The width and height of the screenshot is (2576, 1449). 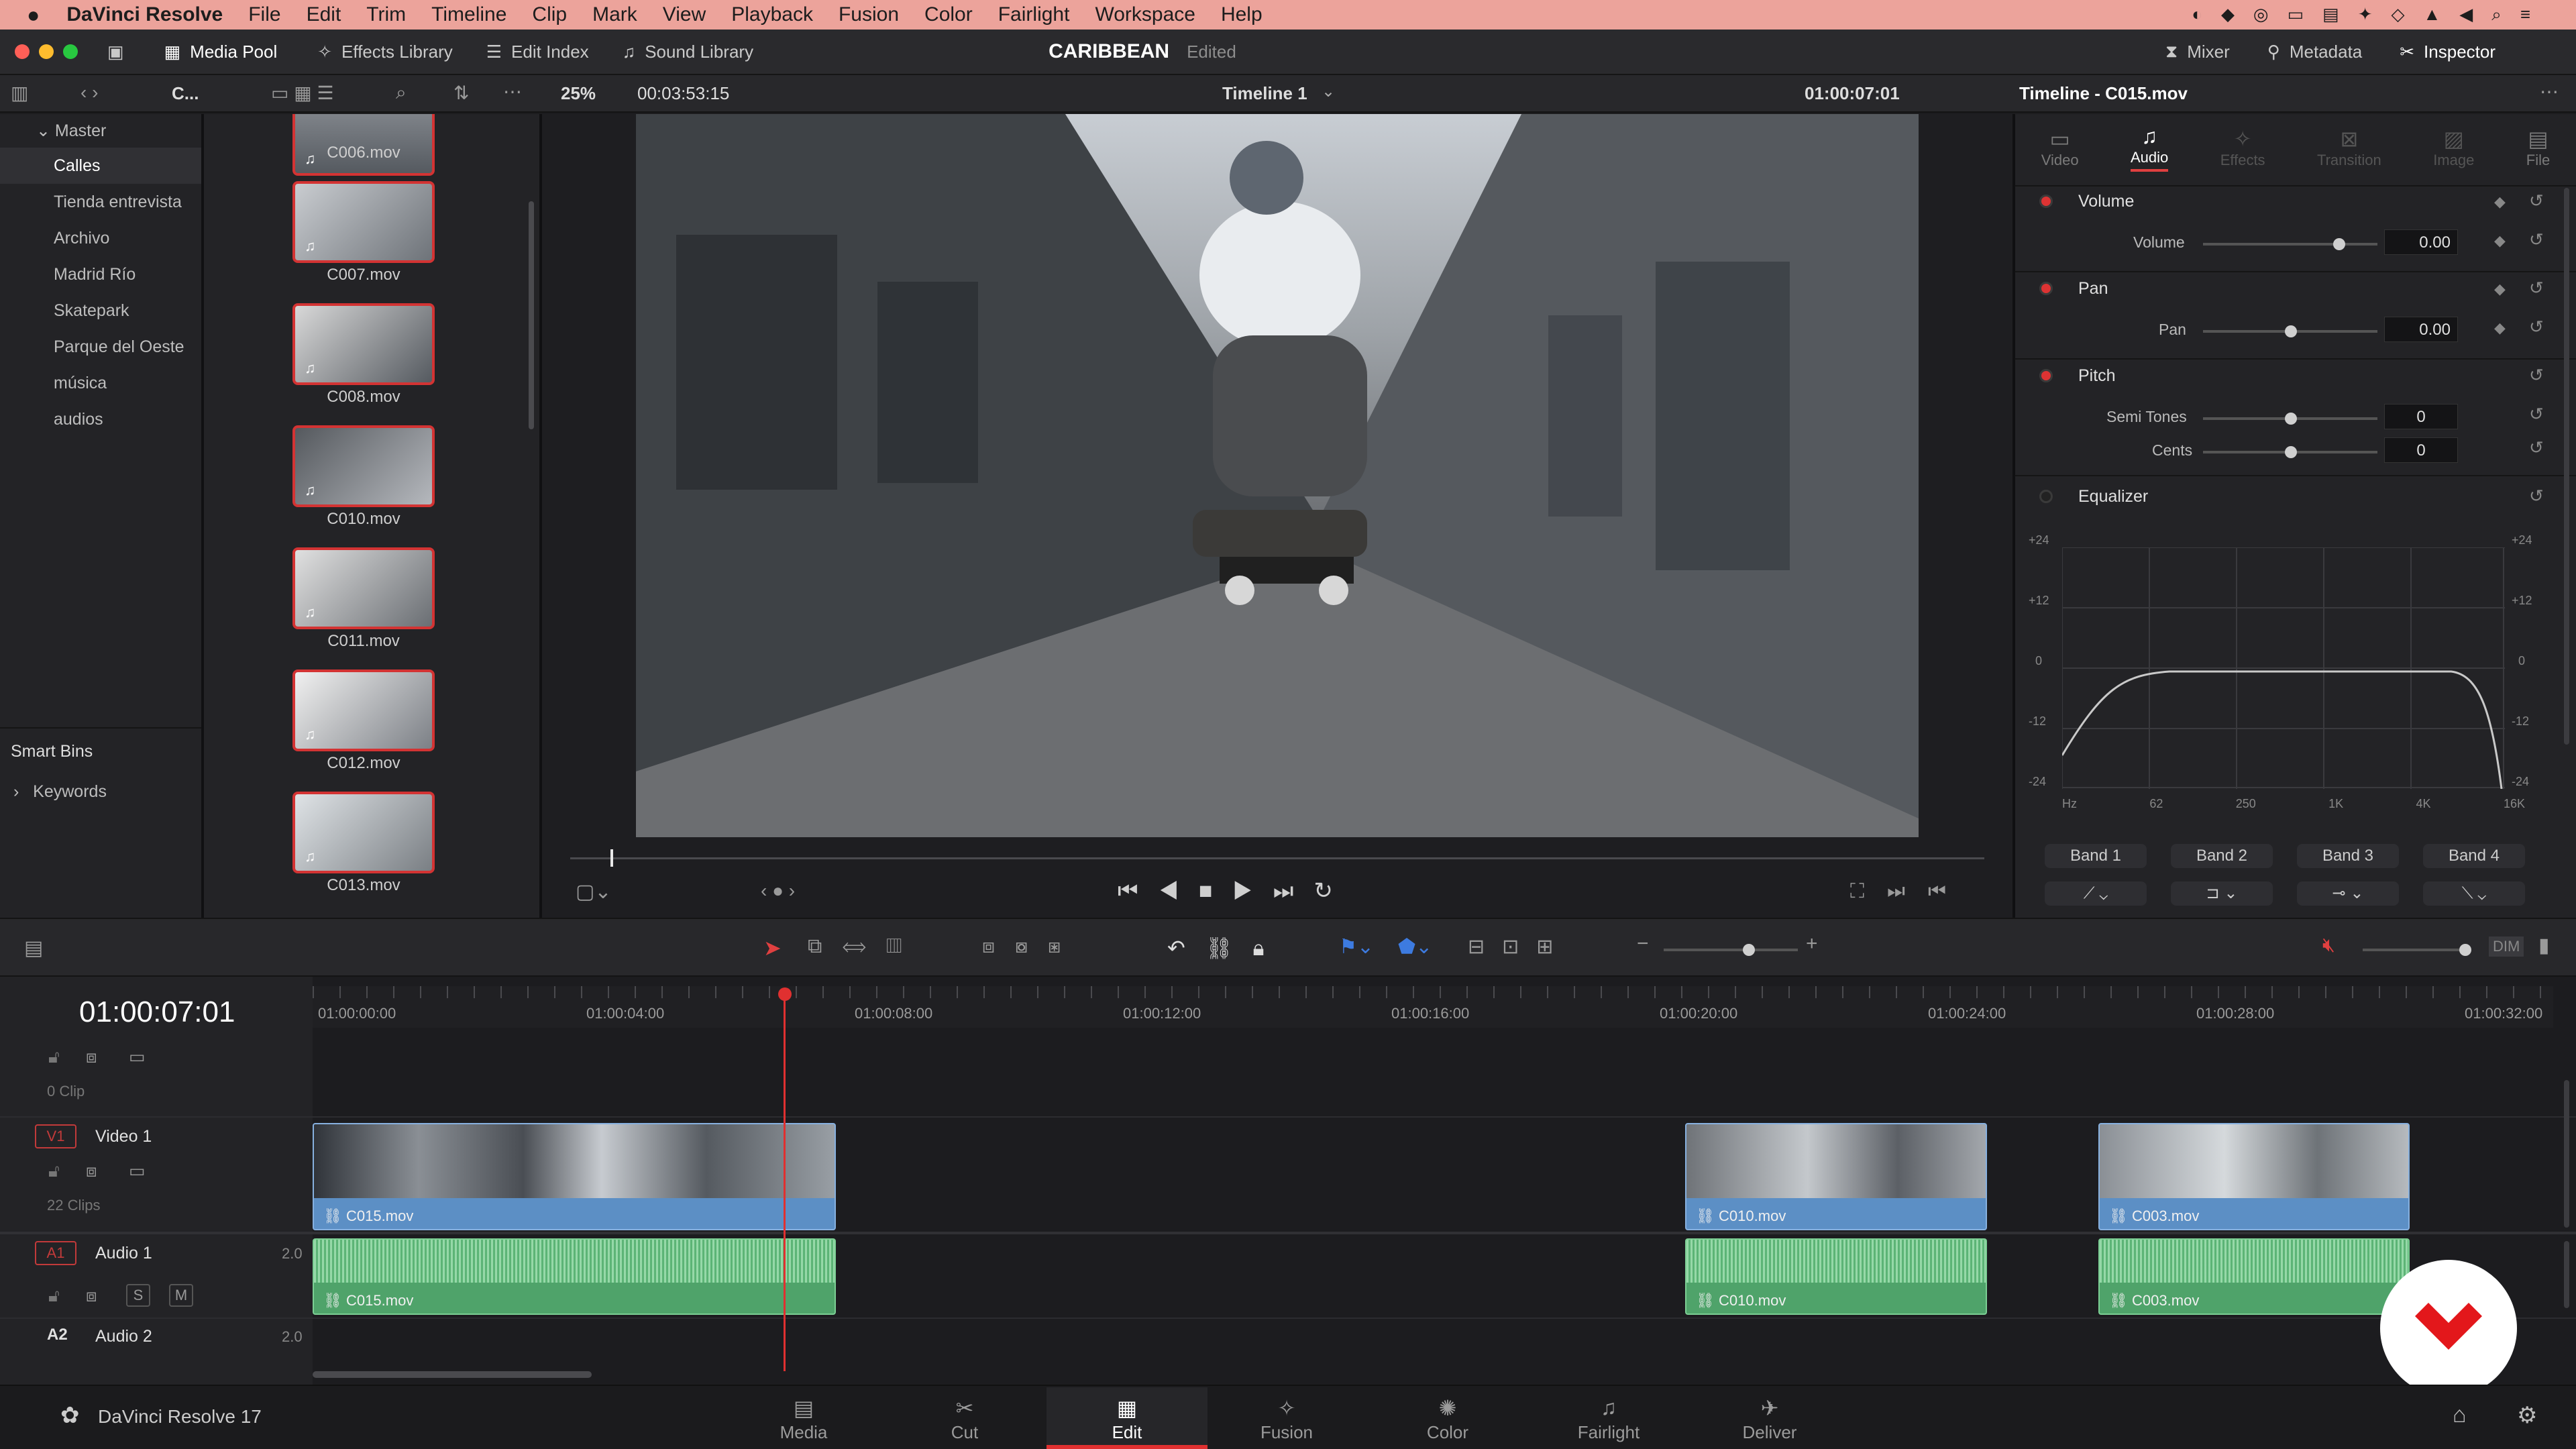 I want to click on more-options-icon: ⋯, so click(x=512, y=91).